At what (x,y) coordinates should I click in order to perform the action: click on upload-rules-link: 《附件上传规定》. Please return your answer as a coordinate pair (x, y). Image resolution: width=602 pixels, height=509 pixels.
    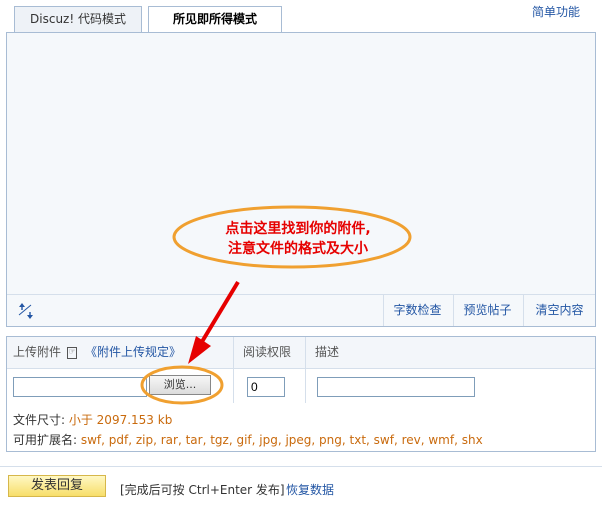
    Looking at the image, I should click on (133, 352).